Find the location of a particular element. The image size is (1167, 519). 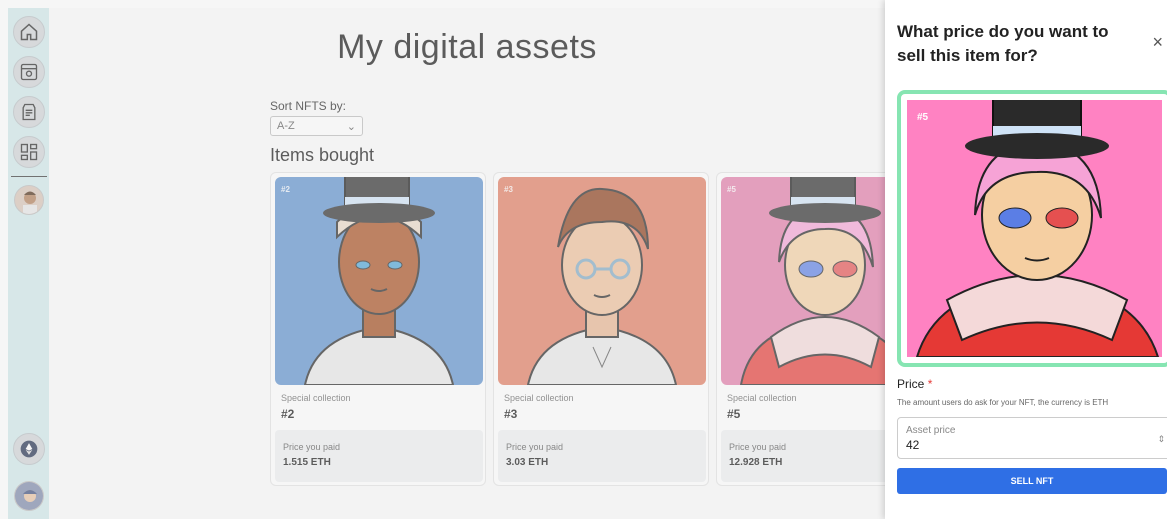

close-icon: × is located at coordinates (1157, 42).